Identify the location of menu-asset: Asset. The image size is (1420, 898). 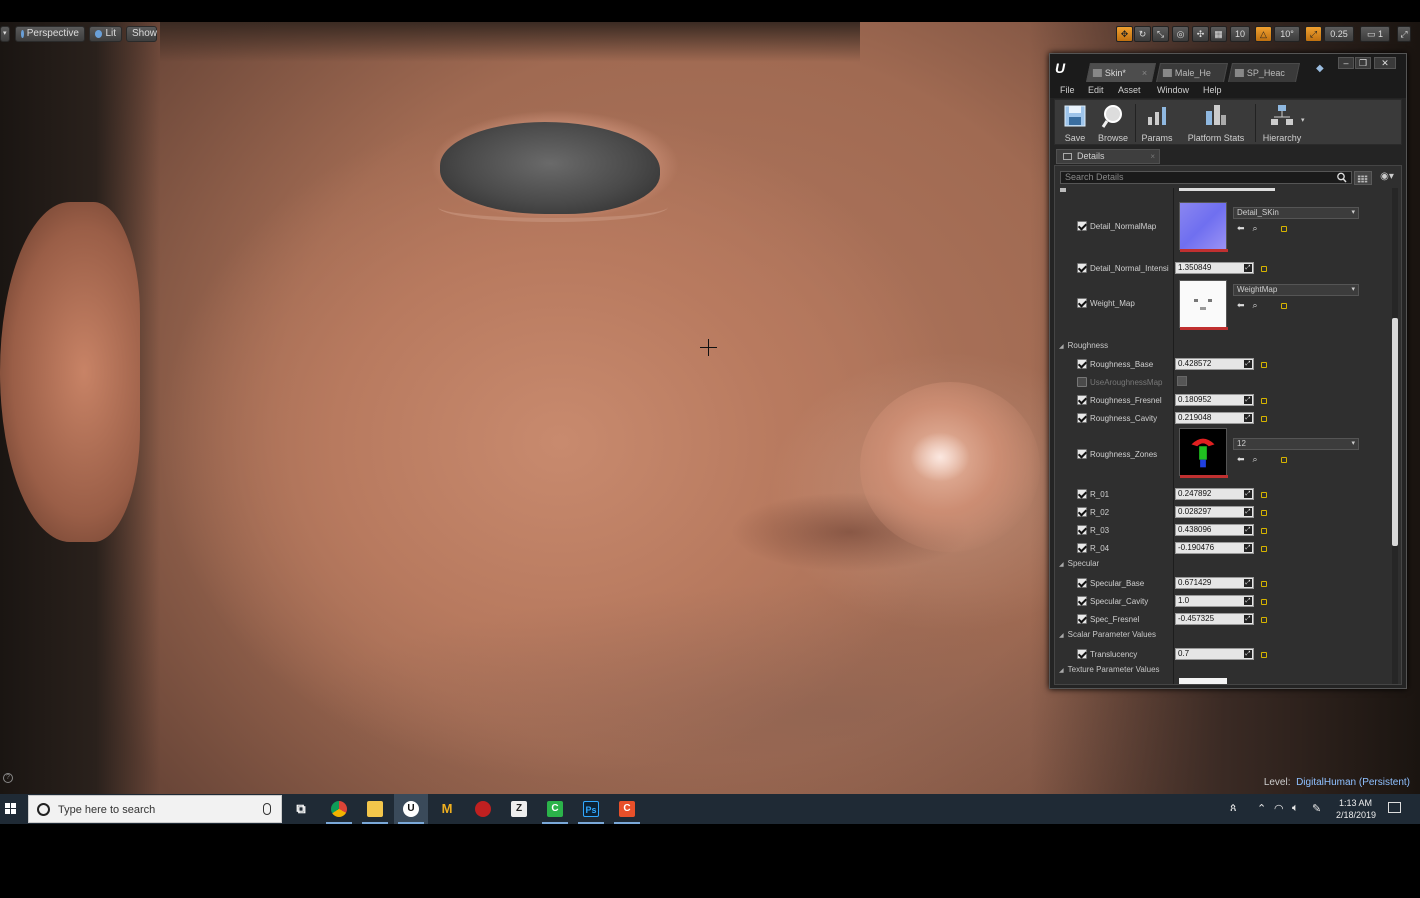
(1129, 90).